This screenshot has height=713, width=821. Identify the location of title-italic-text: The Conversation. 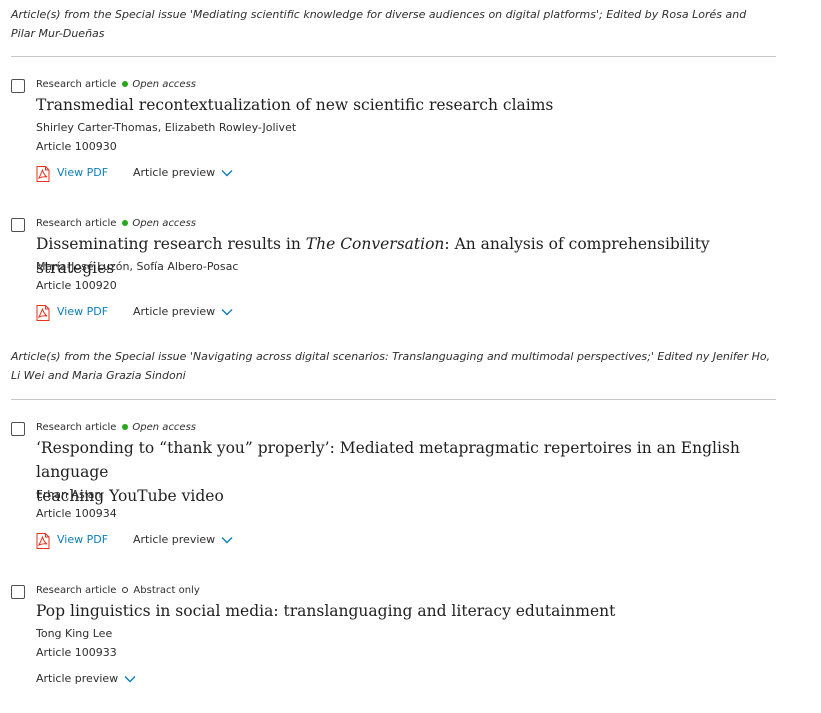
(375, 244).